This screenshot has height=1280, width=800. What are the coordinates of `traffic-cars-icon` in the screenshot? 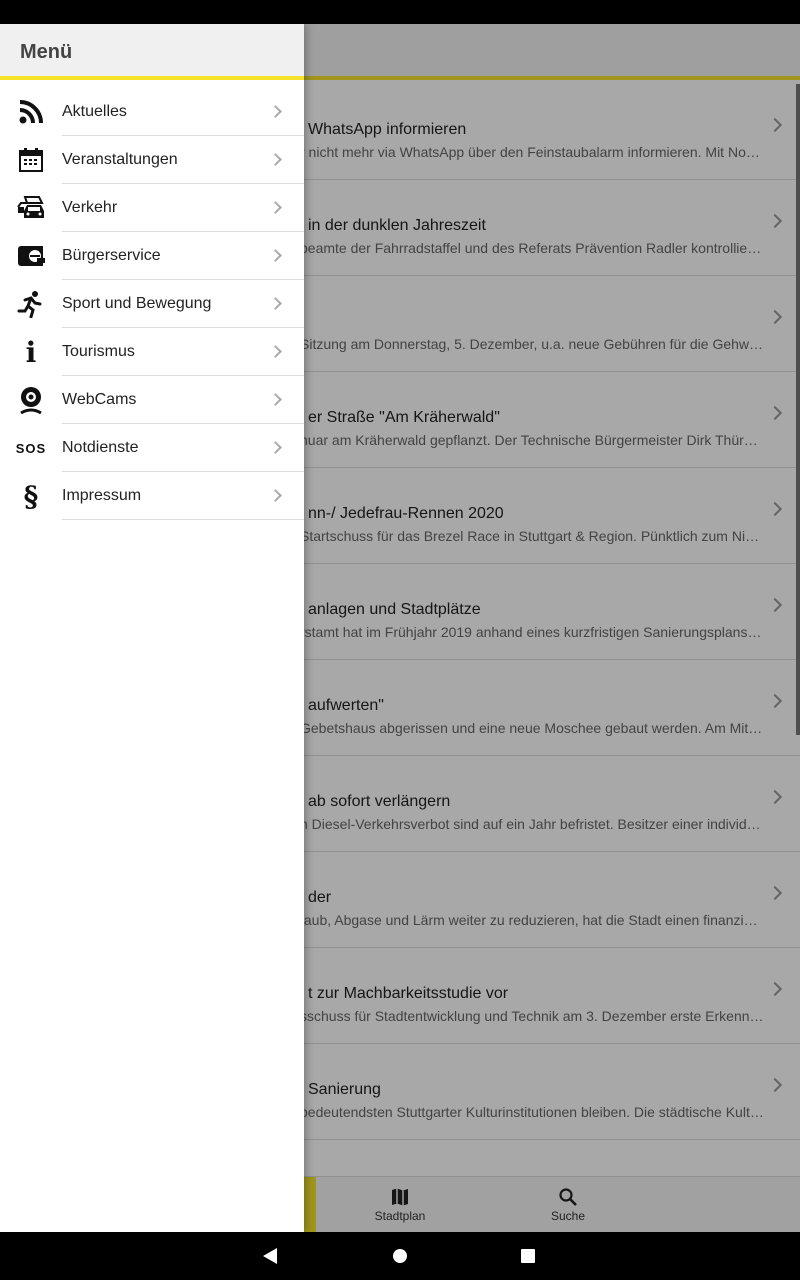 It's located at (31, 208).